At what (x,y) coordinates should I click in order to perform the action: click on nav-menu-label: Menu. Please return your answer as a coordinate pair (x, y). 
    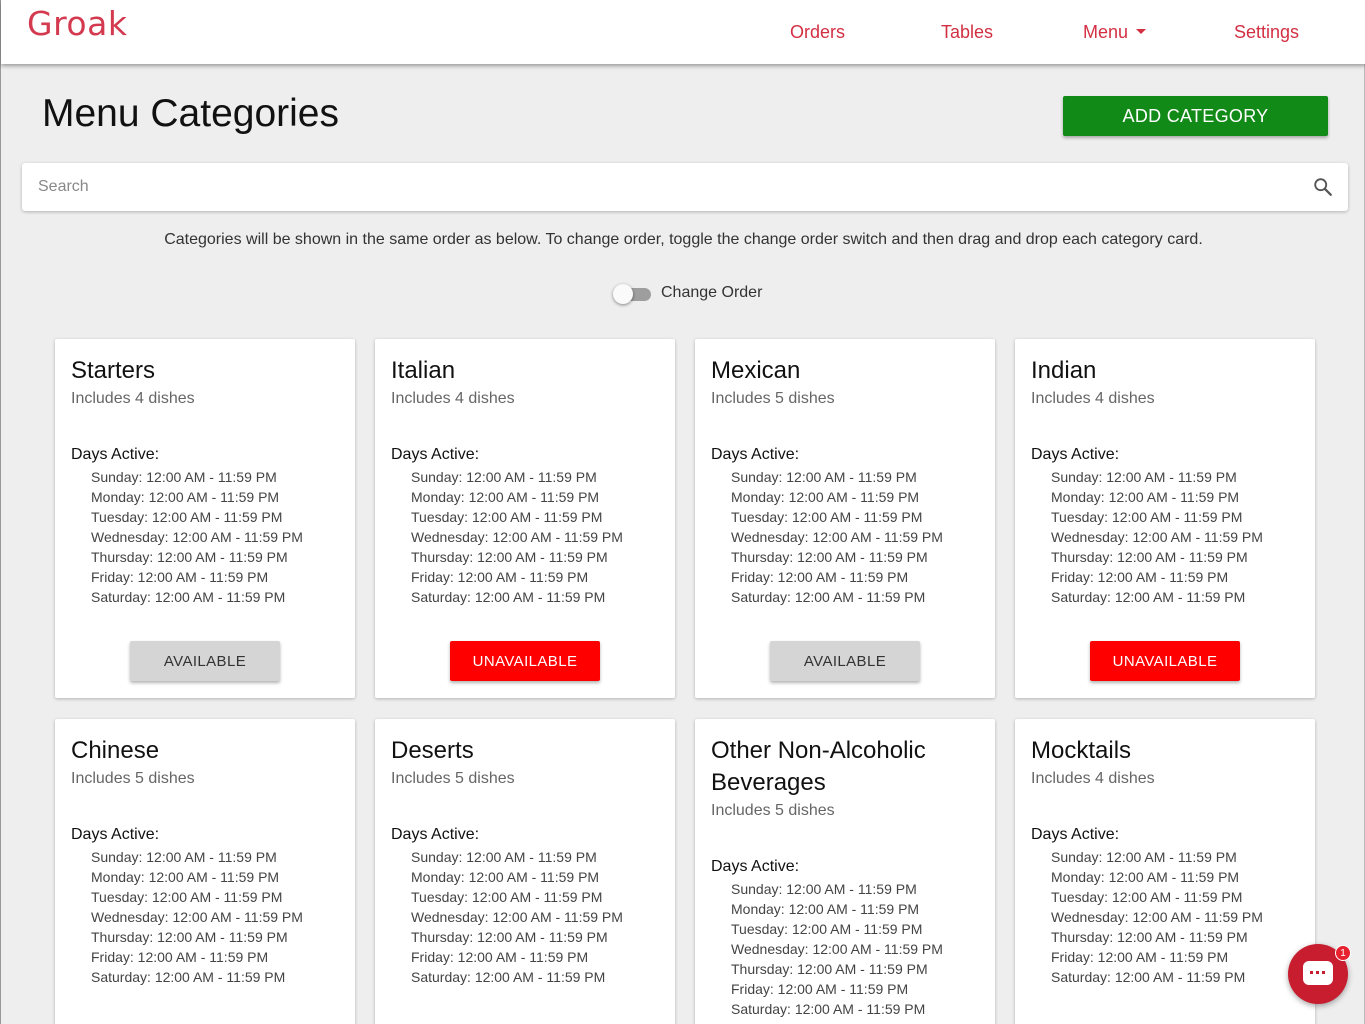
    Looking at the image, I should click on (1106, 32).